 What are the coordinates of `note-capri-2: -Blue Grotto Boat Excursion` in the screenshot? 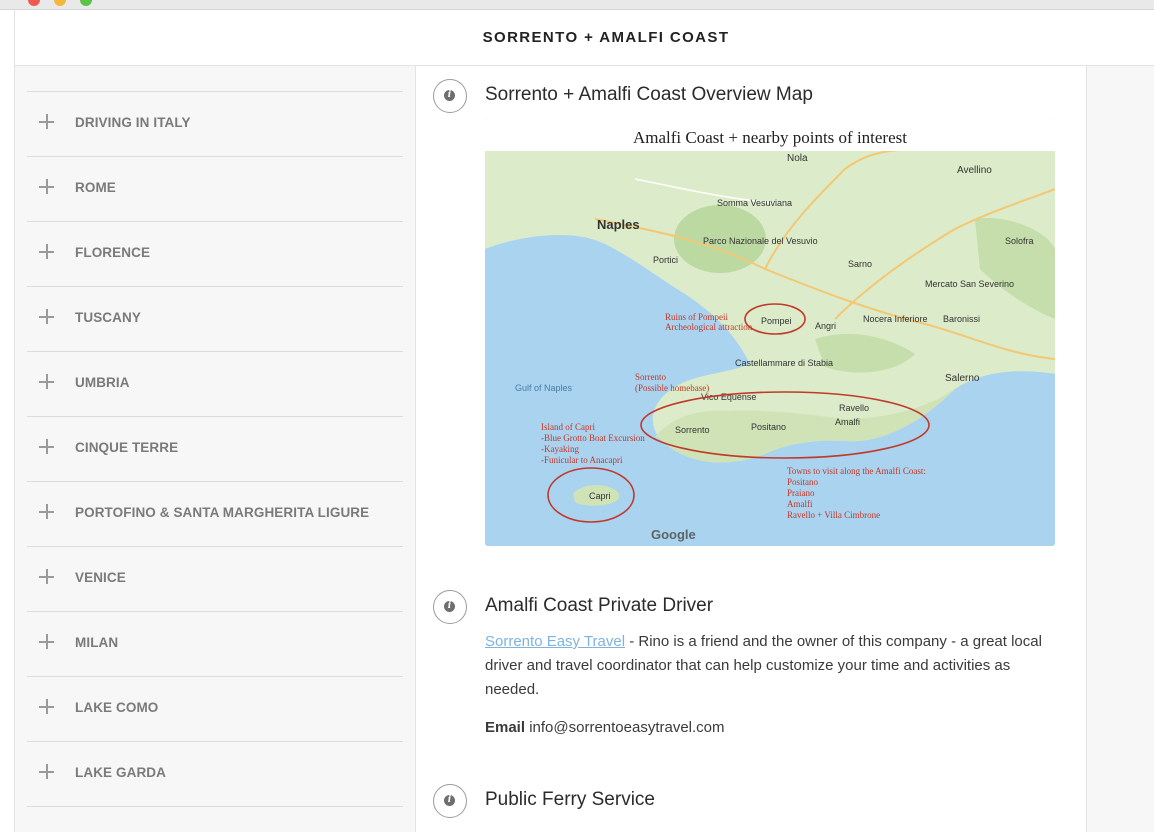 It's located at (593, 438).